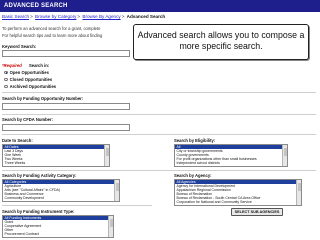 This screenshot has height=240, width=320. What do you see at coordinates (160, 6) in the screenshot?
I see `page-title: ADVANCED SEARCH` at bounding box center [160, 6].